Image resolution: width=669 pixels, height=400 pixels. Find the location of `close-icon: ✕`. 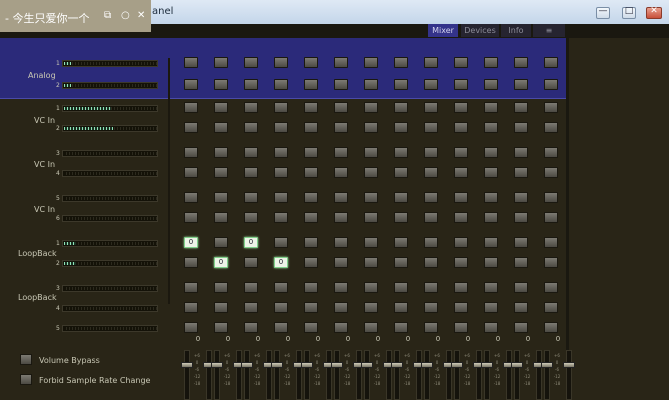

close-icon: ✕ is located at coordinates (141, 15).